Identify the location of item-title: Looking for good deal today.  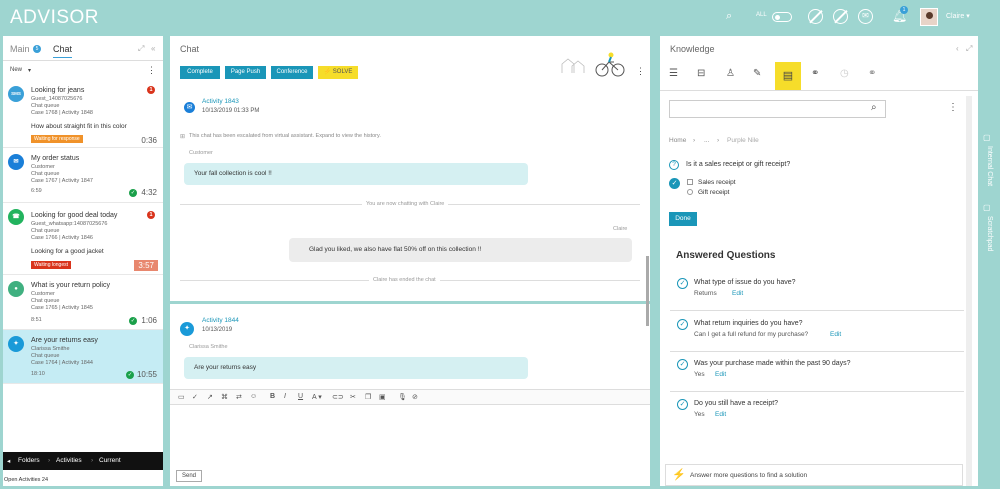
(74, 215).